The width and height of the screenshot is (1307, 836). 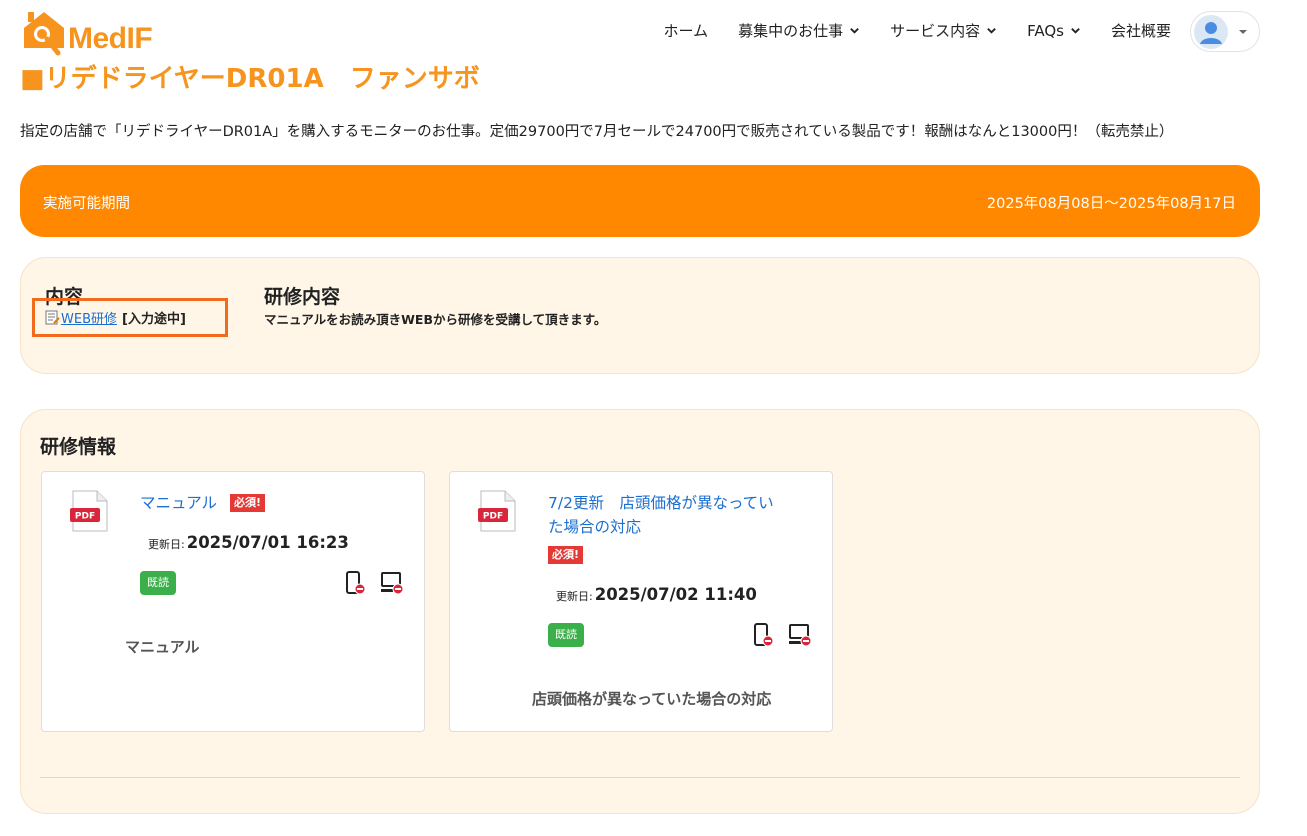 I want to click on highlight-box, so click(x=130, y=317).